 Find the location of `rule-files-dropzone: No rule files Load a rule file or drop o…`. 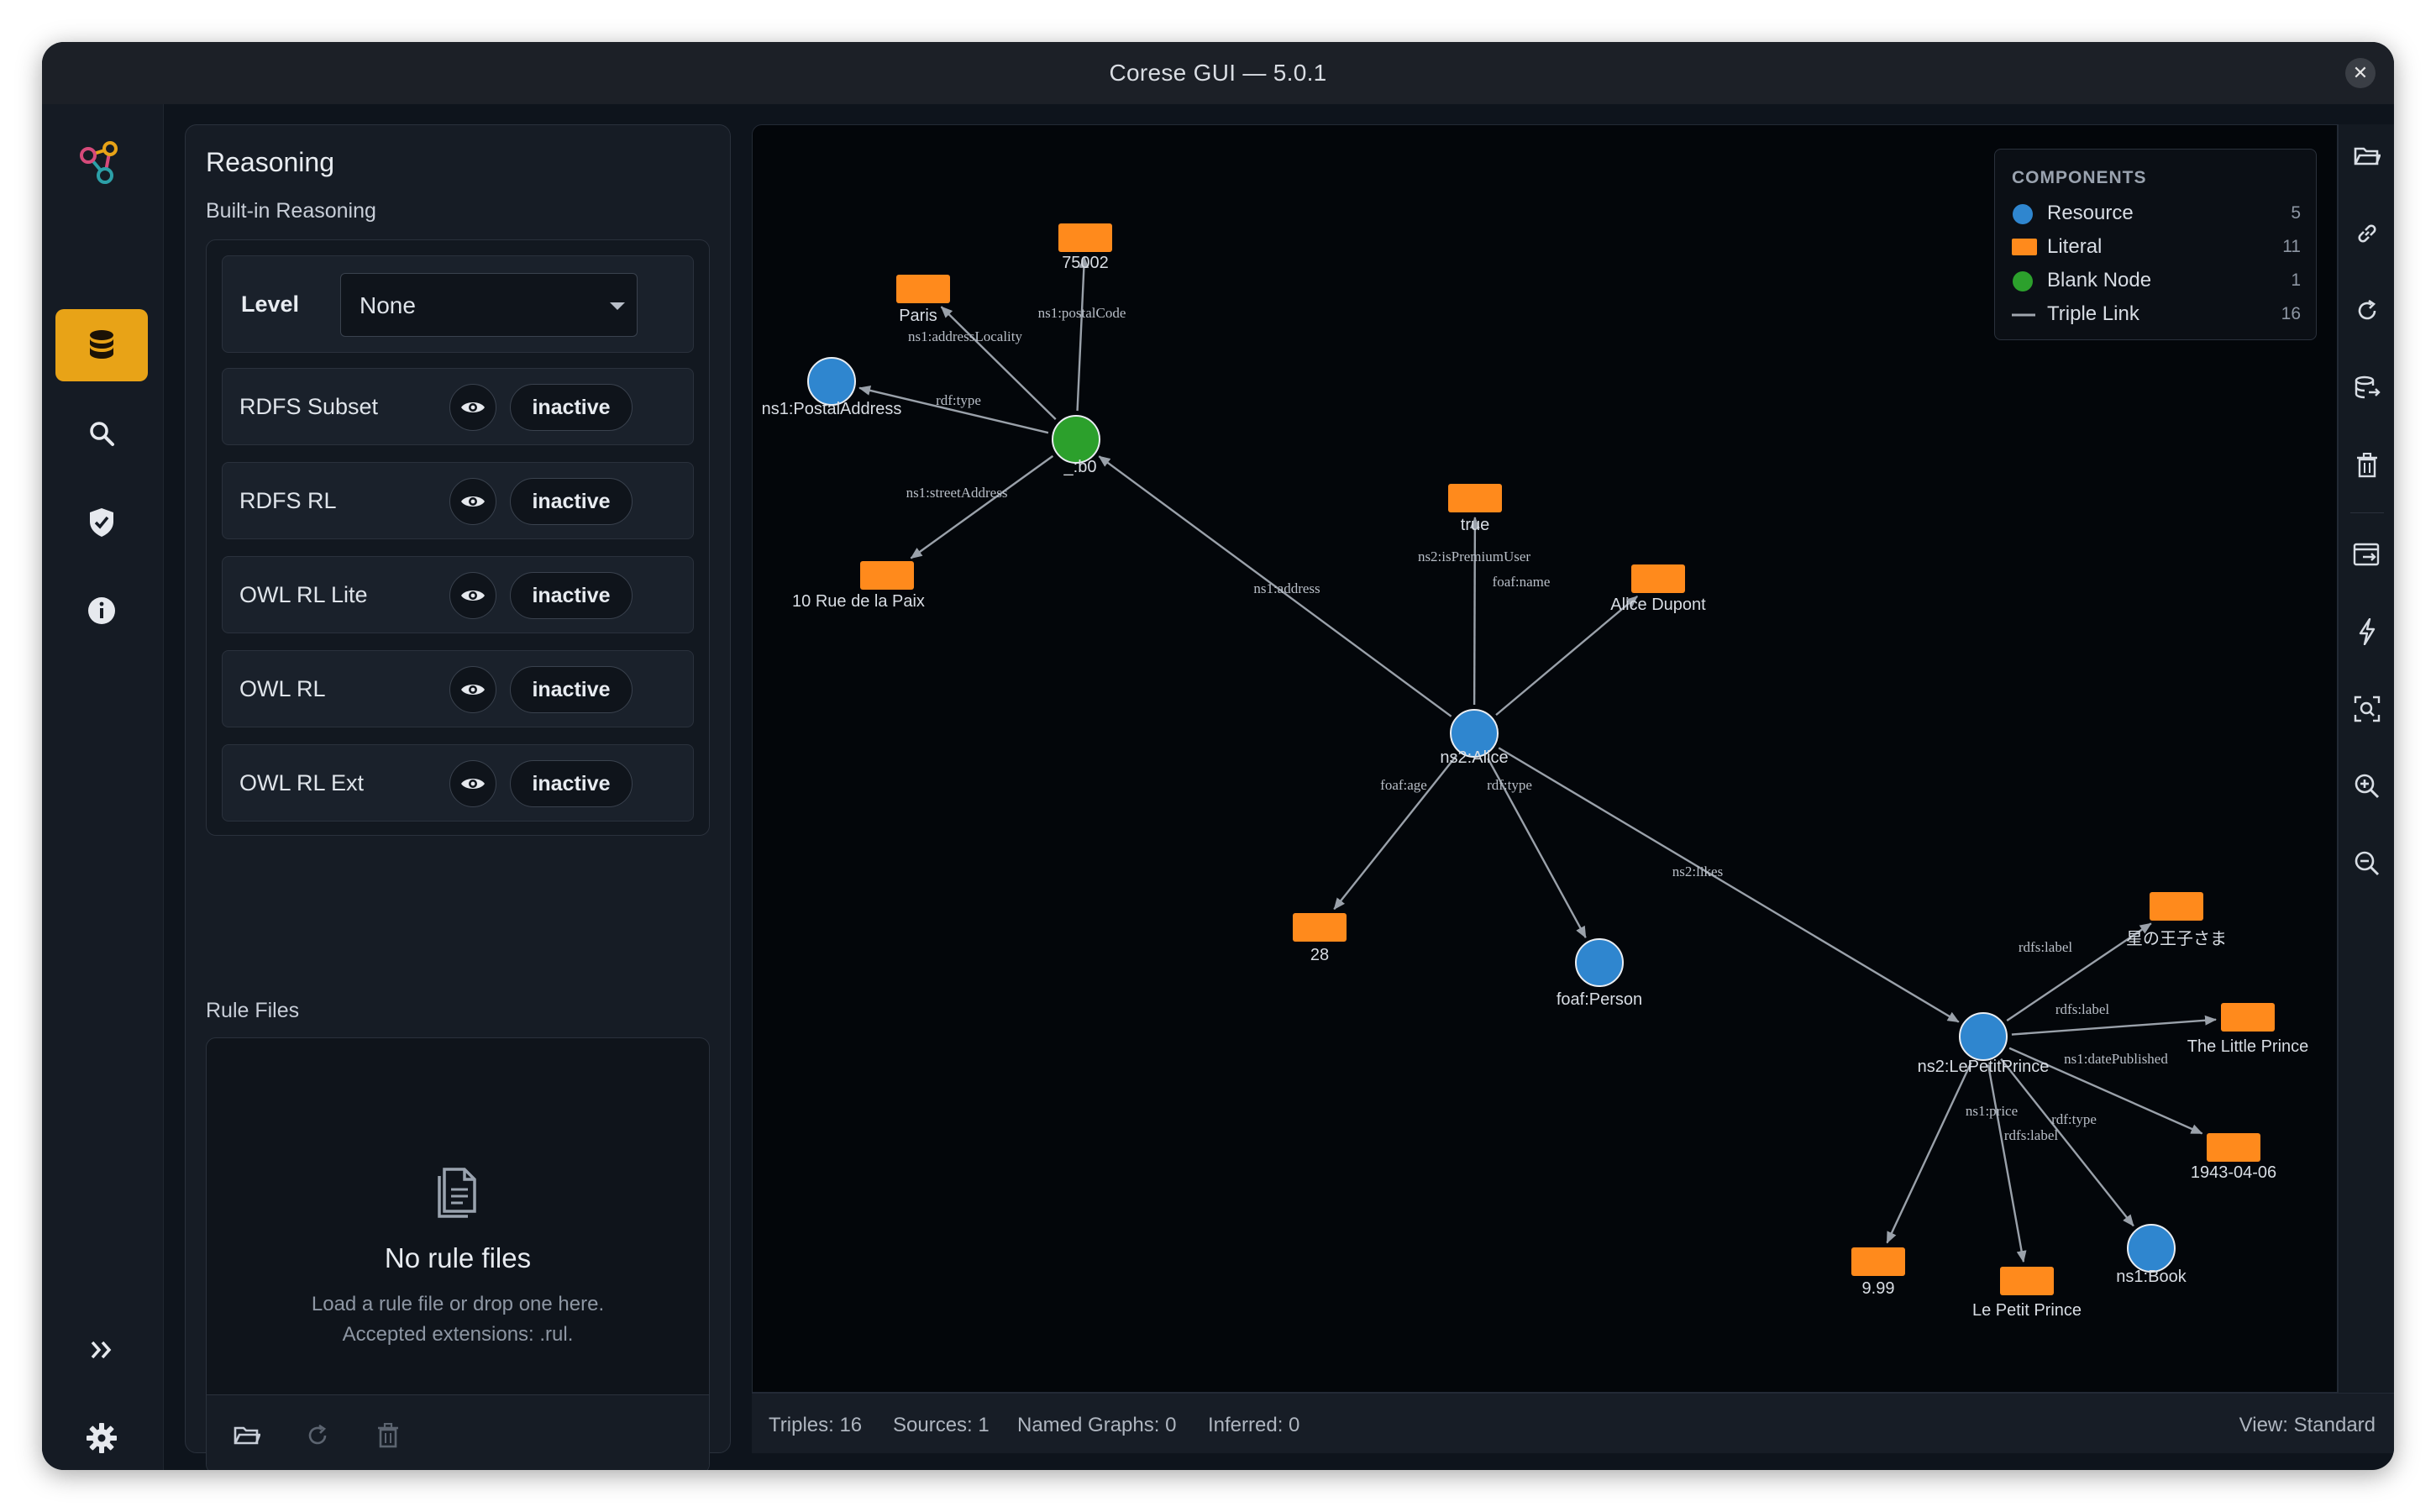

rule-files-dropzone: No rule files Load a rule file or drop o… is located at coordinates (458, 1253).